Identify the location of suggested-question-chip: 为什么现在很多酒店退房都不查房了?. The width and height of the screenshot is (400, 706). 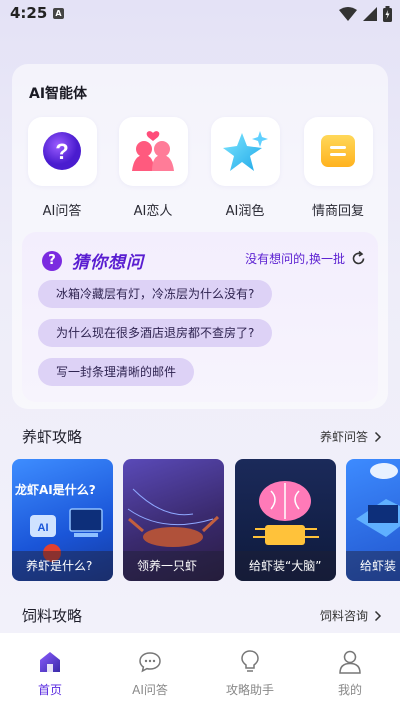
(155, 333).